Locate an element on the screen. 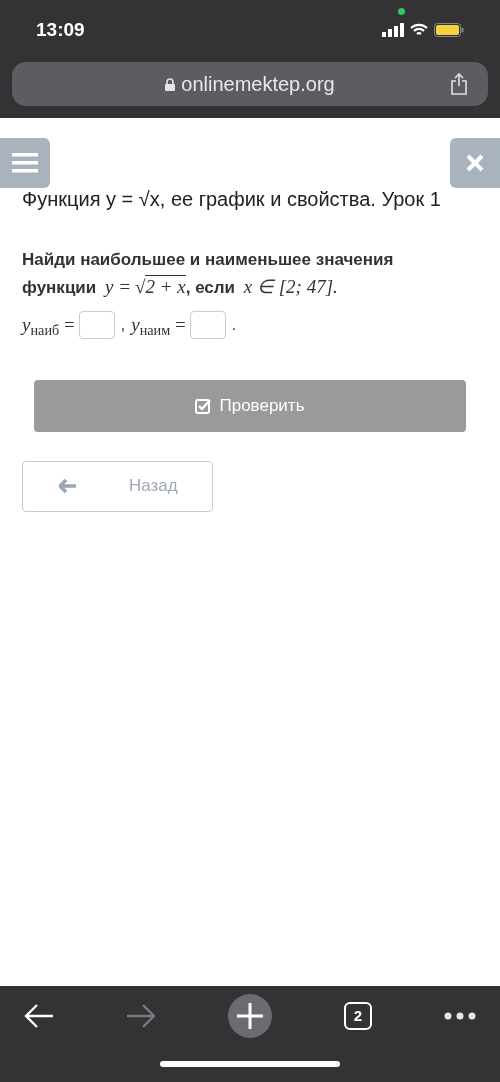 The height and width of the screenshot is (1082, 500). arrow-left-icon is located at coordinates (68, 486).